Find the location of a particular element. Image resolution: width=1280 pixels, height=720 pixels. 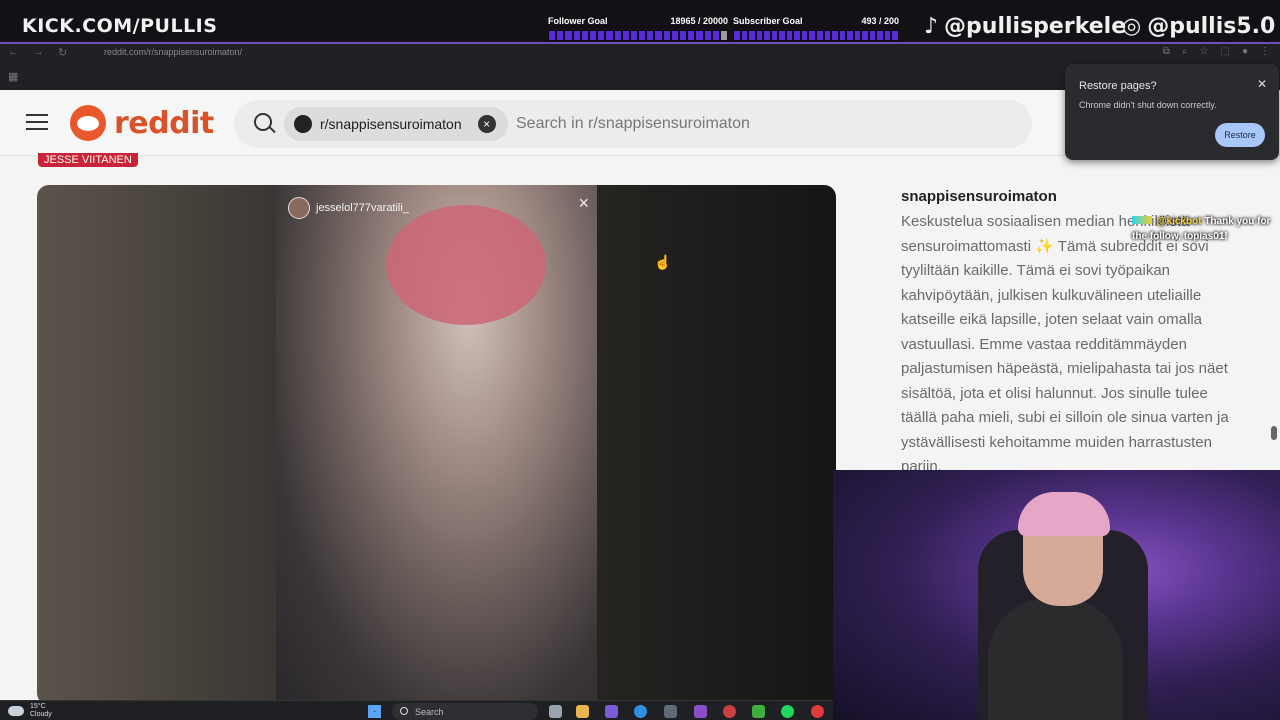

subreddit-search-chip: r/snappisensuroimaton × is located at coordinates (396, 124).